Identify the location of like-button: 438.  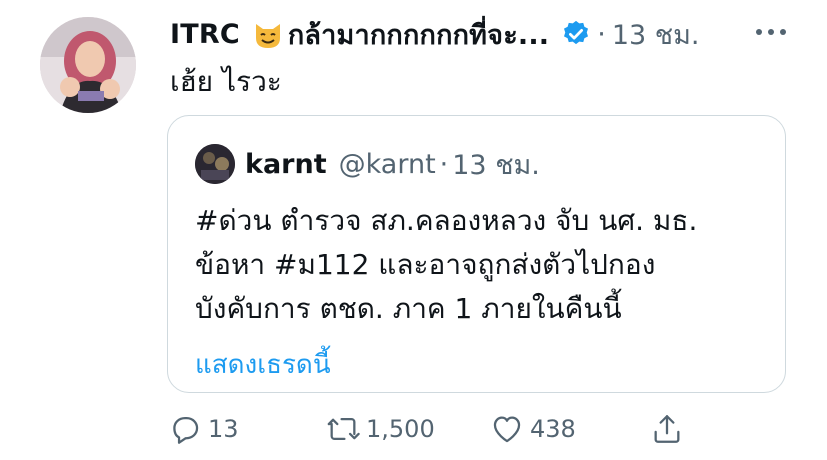
(533, 429).